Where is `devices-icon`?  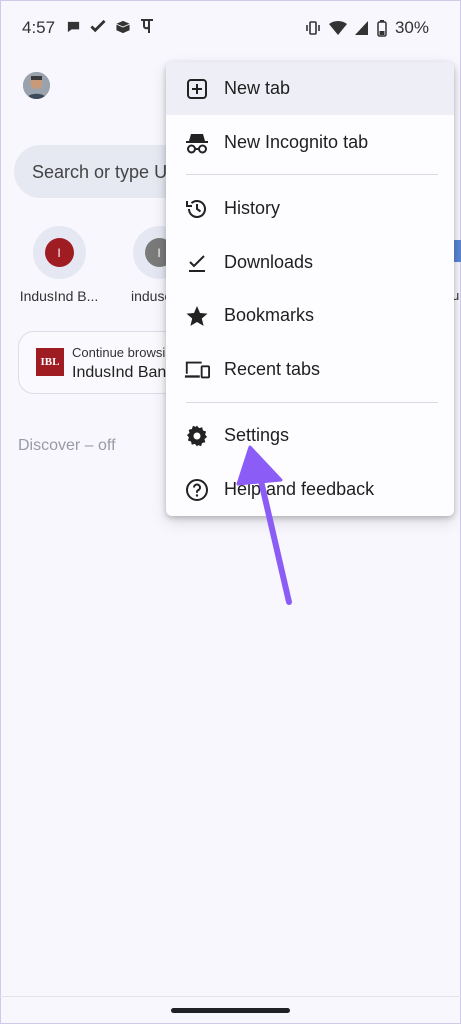 devices-icon is located at coordinates (197, 370).